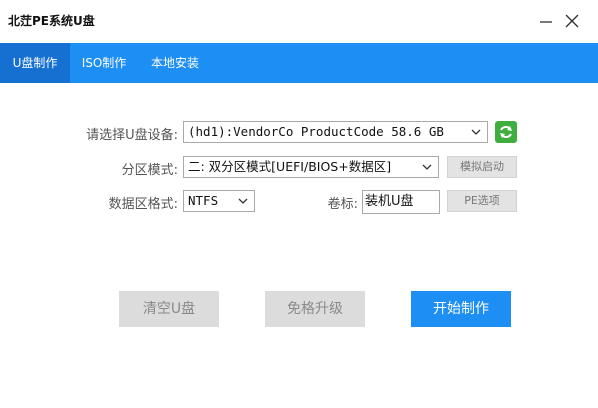  I want to click on format-select: NTFS, so click(219, 201).